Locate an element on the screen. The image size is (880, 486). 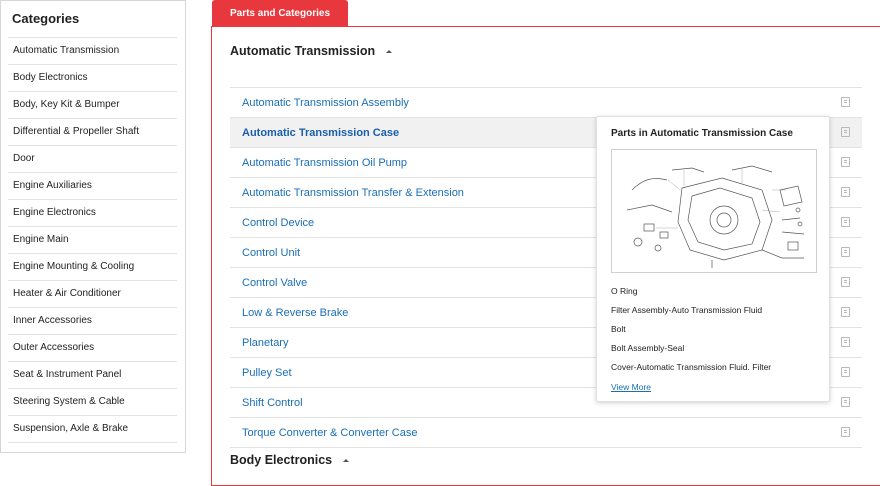
category-item: Automatic Transmission is located at coordinates (92, 51).